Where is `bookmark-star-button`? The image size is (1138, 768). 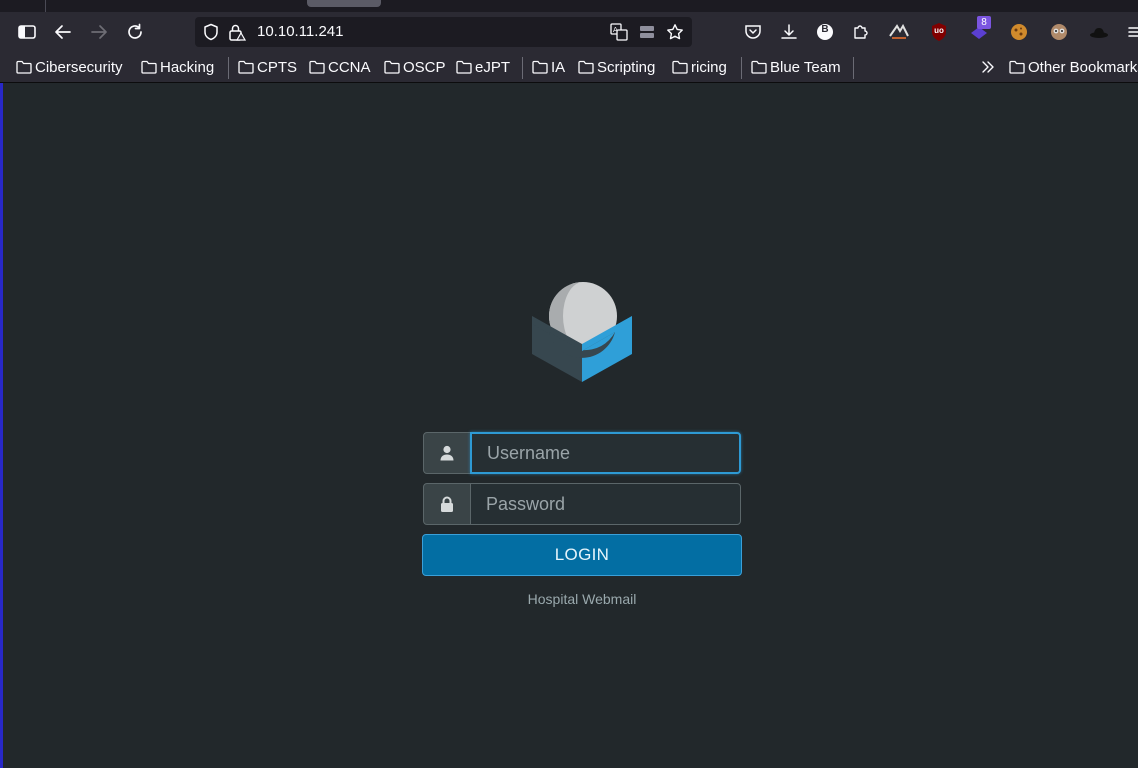 bookmark-star-button is located at coordinates (675, 32).